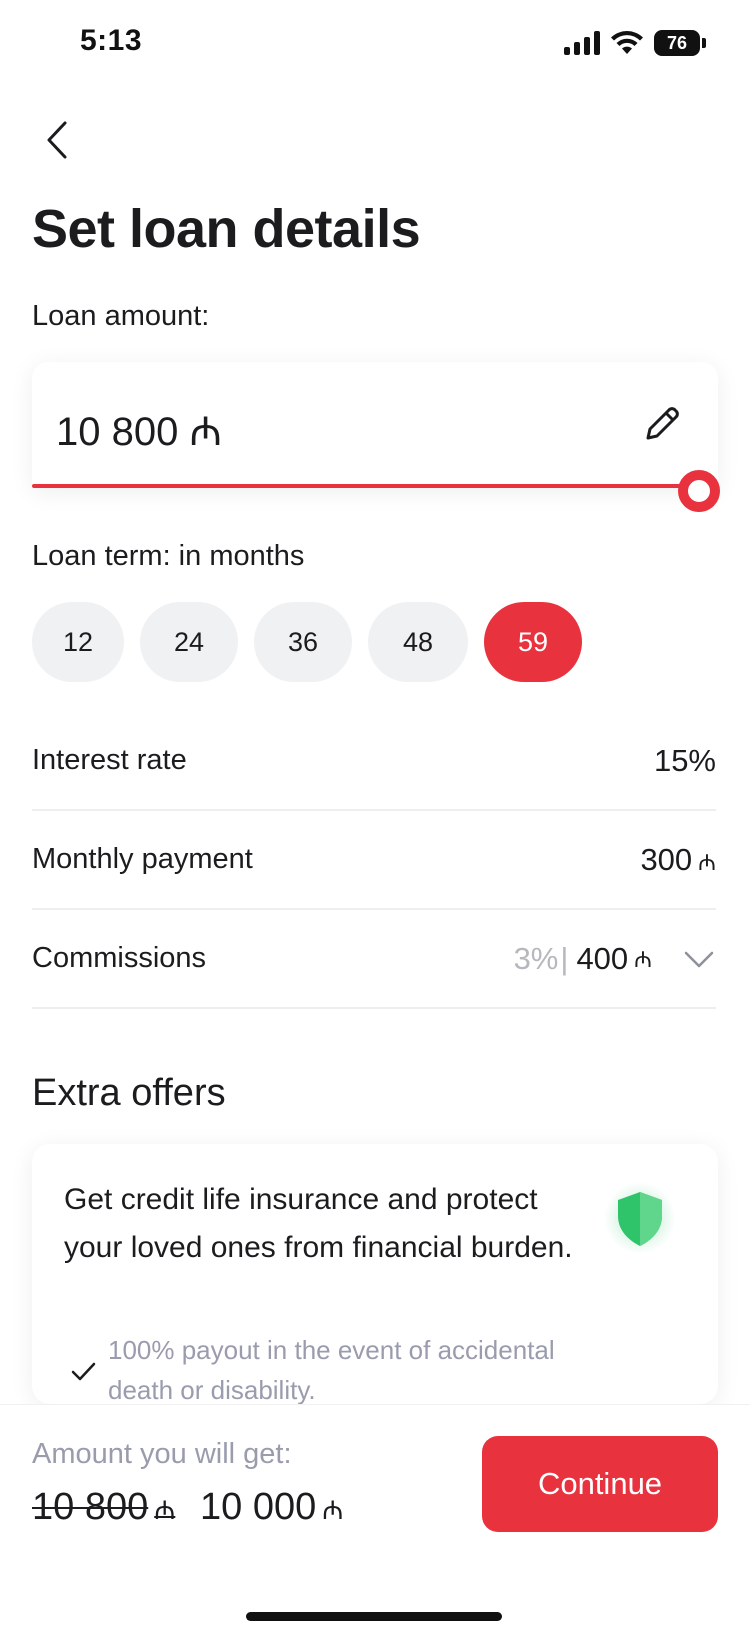 The width and height of the screenshot is (750, 1639). I want to click on back-button, so click(57, 140).